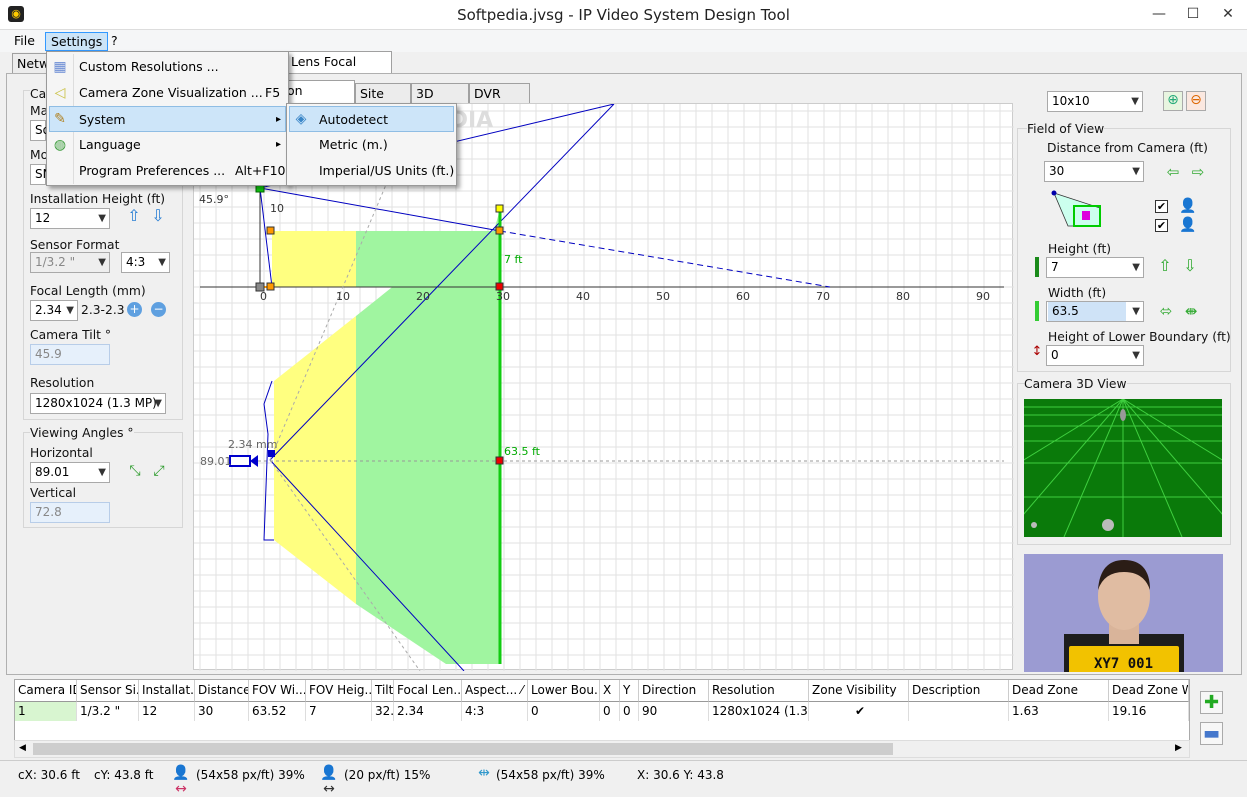 The height and width of the screenshot is (797, 1247). I want to click on table-cell: 1280x1024 (1.3 MP, so click(759, 711).